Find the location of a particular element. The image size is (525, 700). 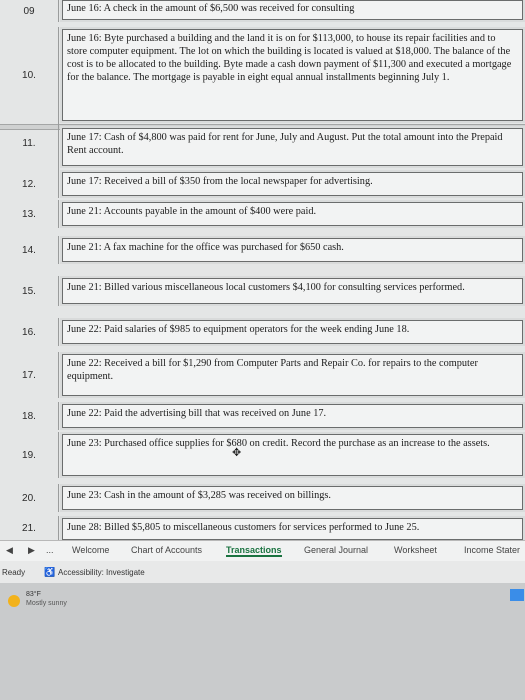

weather-condition: Mostly sunny is located at coordinates (46, 603).